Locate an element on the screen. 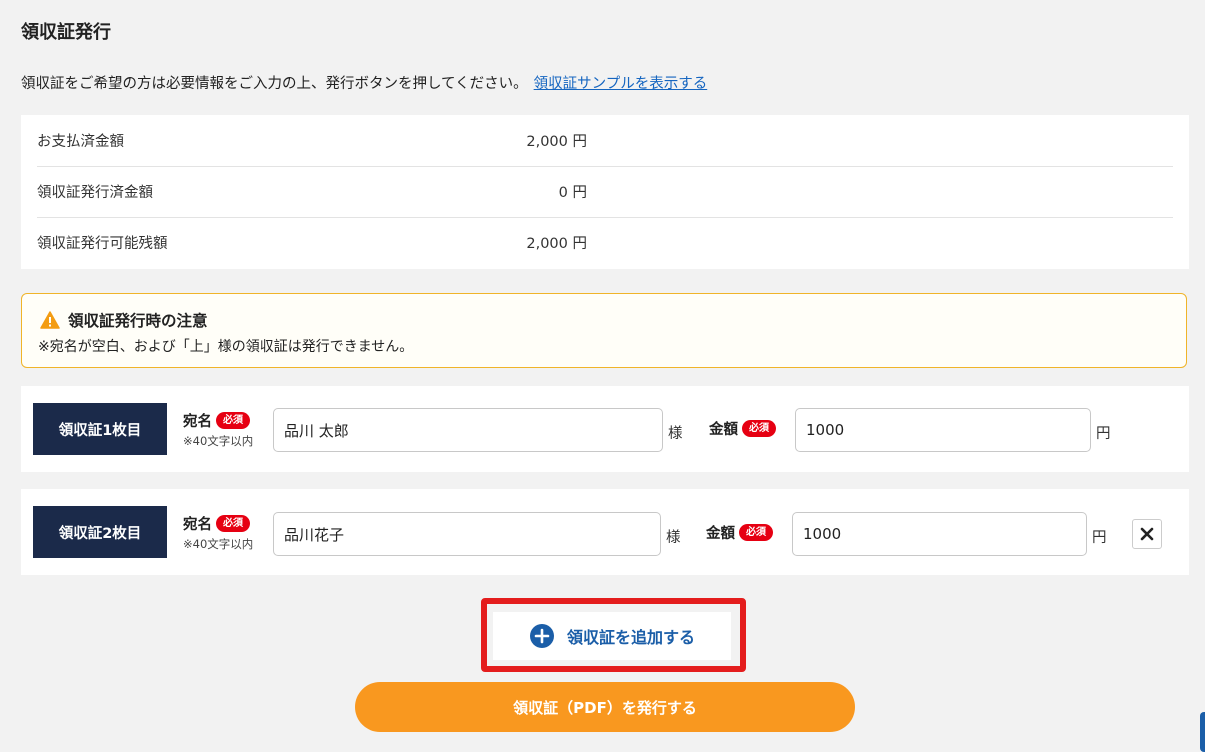 This screenshot has height=752, width=1205. summary-row: 領収証発行可能残額 2,000 円 is located at coordinates (605, 242).